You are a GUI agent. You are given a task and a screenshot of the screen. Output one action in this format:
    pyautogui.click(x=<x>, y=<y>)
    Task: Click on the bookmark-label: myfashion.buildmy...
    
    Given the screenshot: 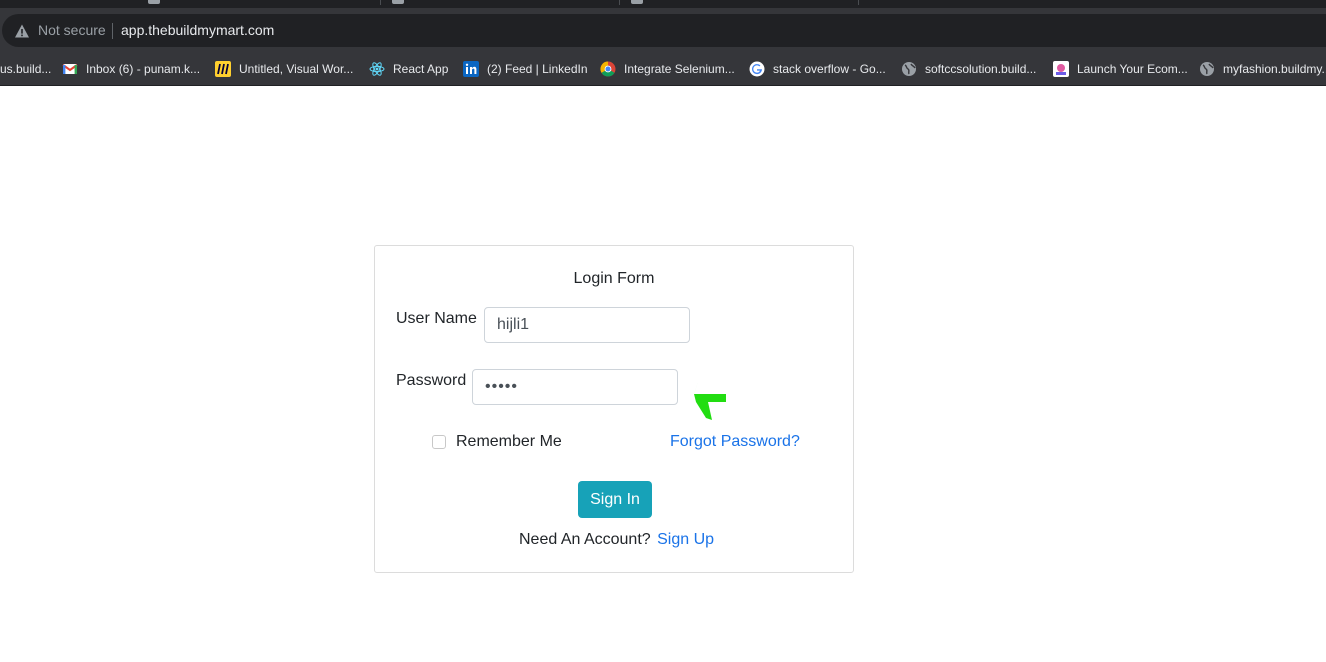 What is the action you would take?
    pyautogui.click(x=1274, y=69)
    